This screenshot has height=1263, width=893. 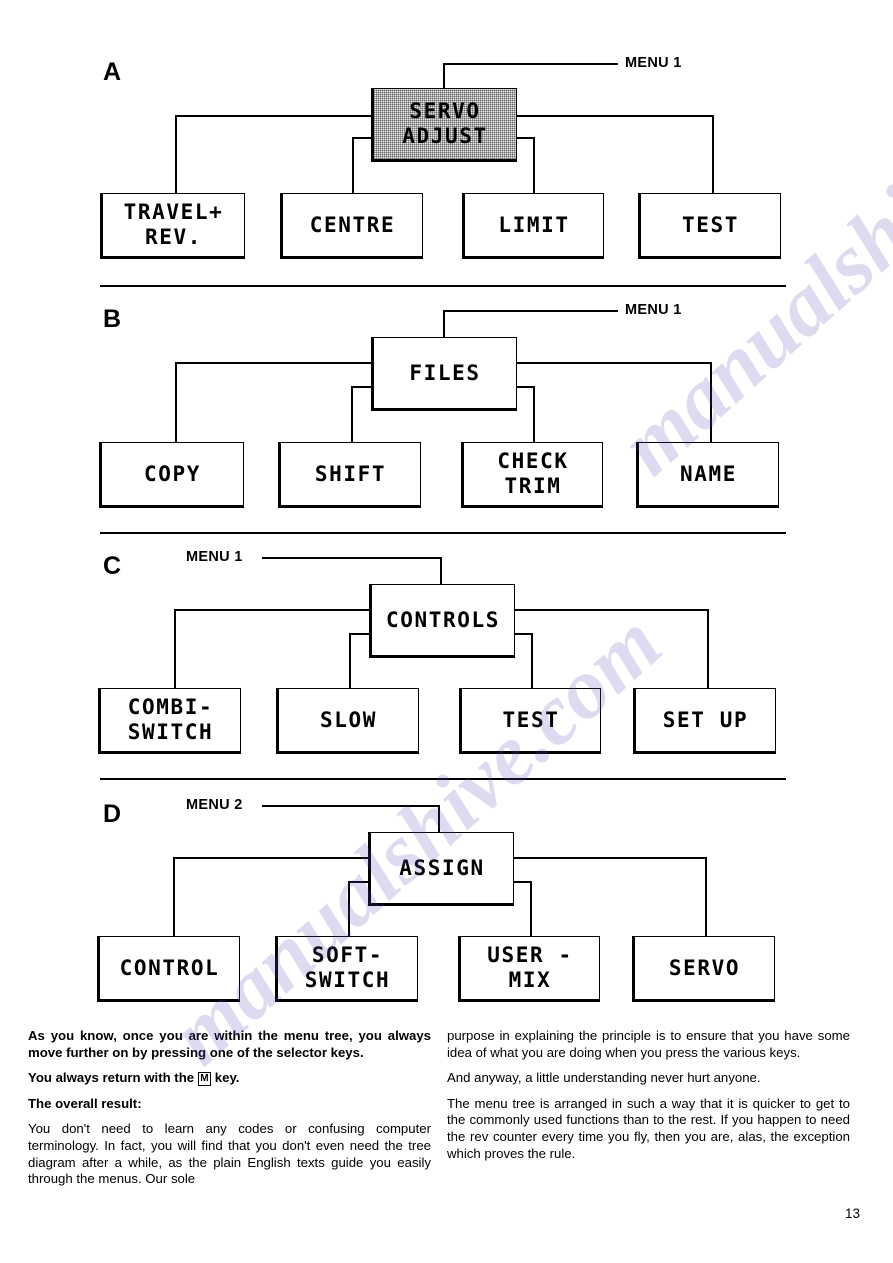 I want to click on parent-box-label: FILES, so click(x=445, y=372).